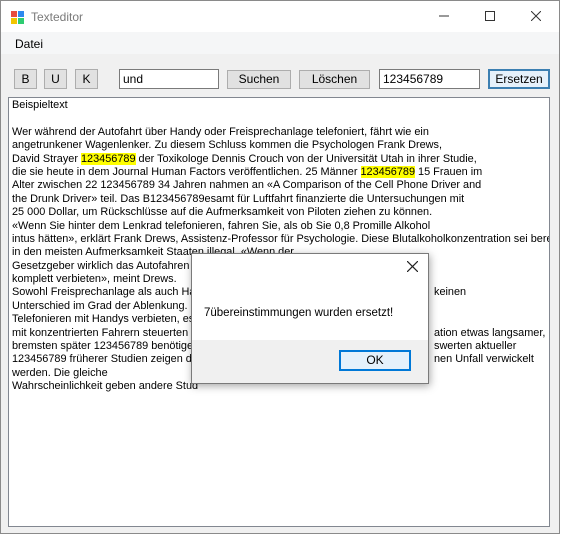  Describe the element at coordinates (106, 359) in the screenshot. I see `editor-text-segment: 123456789 früherer Studien zeigen die` at that location.